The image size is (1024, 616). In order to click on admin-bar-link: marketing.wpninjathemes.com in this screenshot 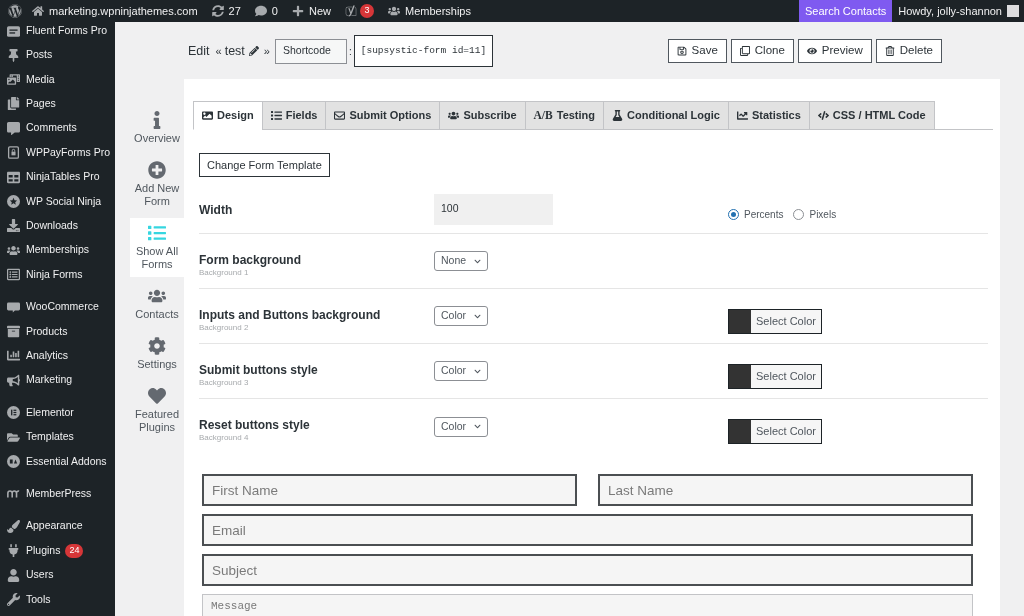, I will do `click(115, 11)`.